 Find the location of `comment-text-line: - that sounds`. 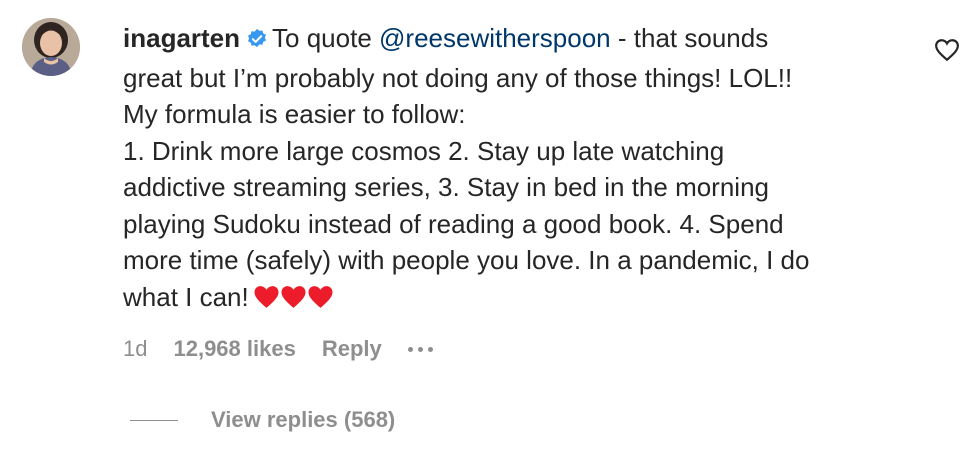

comment-text-line: - that sounds is located at coordinates (689, 38).